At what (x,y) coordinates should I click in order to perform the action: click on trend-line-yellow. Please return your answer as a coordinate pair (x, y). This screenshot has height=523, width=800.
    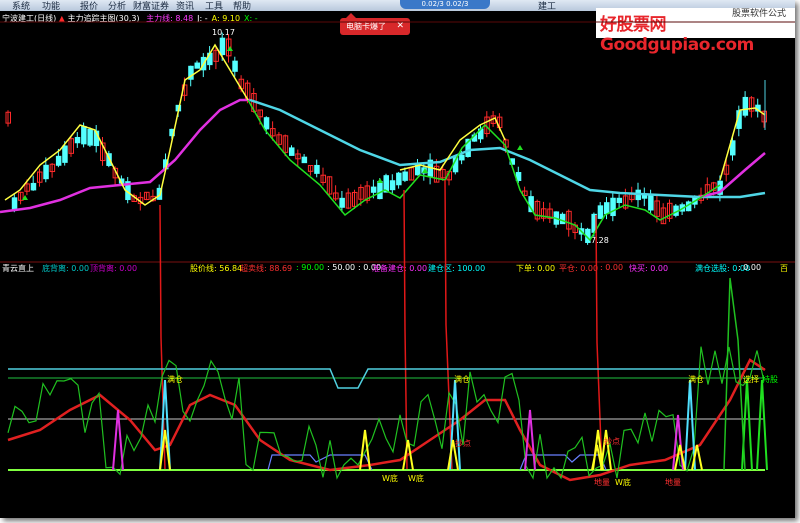
    Looking at the image, I should click on (126, 124).